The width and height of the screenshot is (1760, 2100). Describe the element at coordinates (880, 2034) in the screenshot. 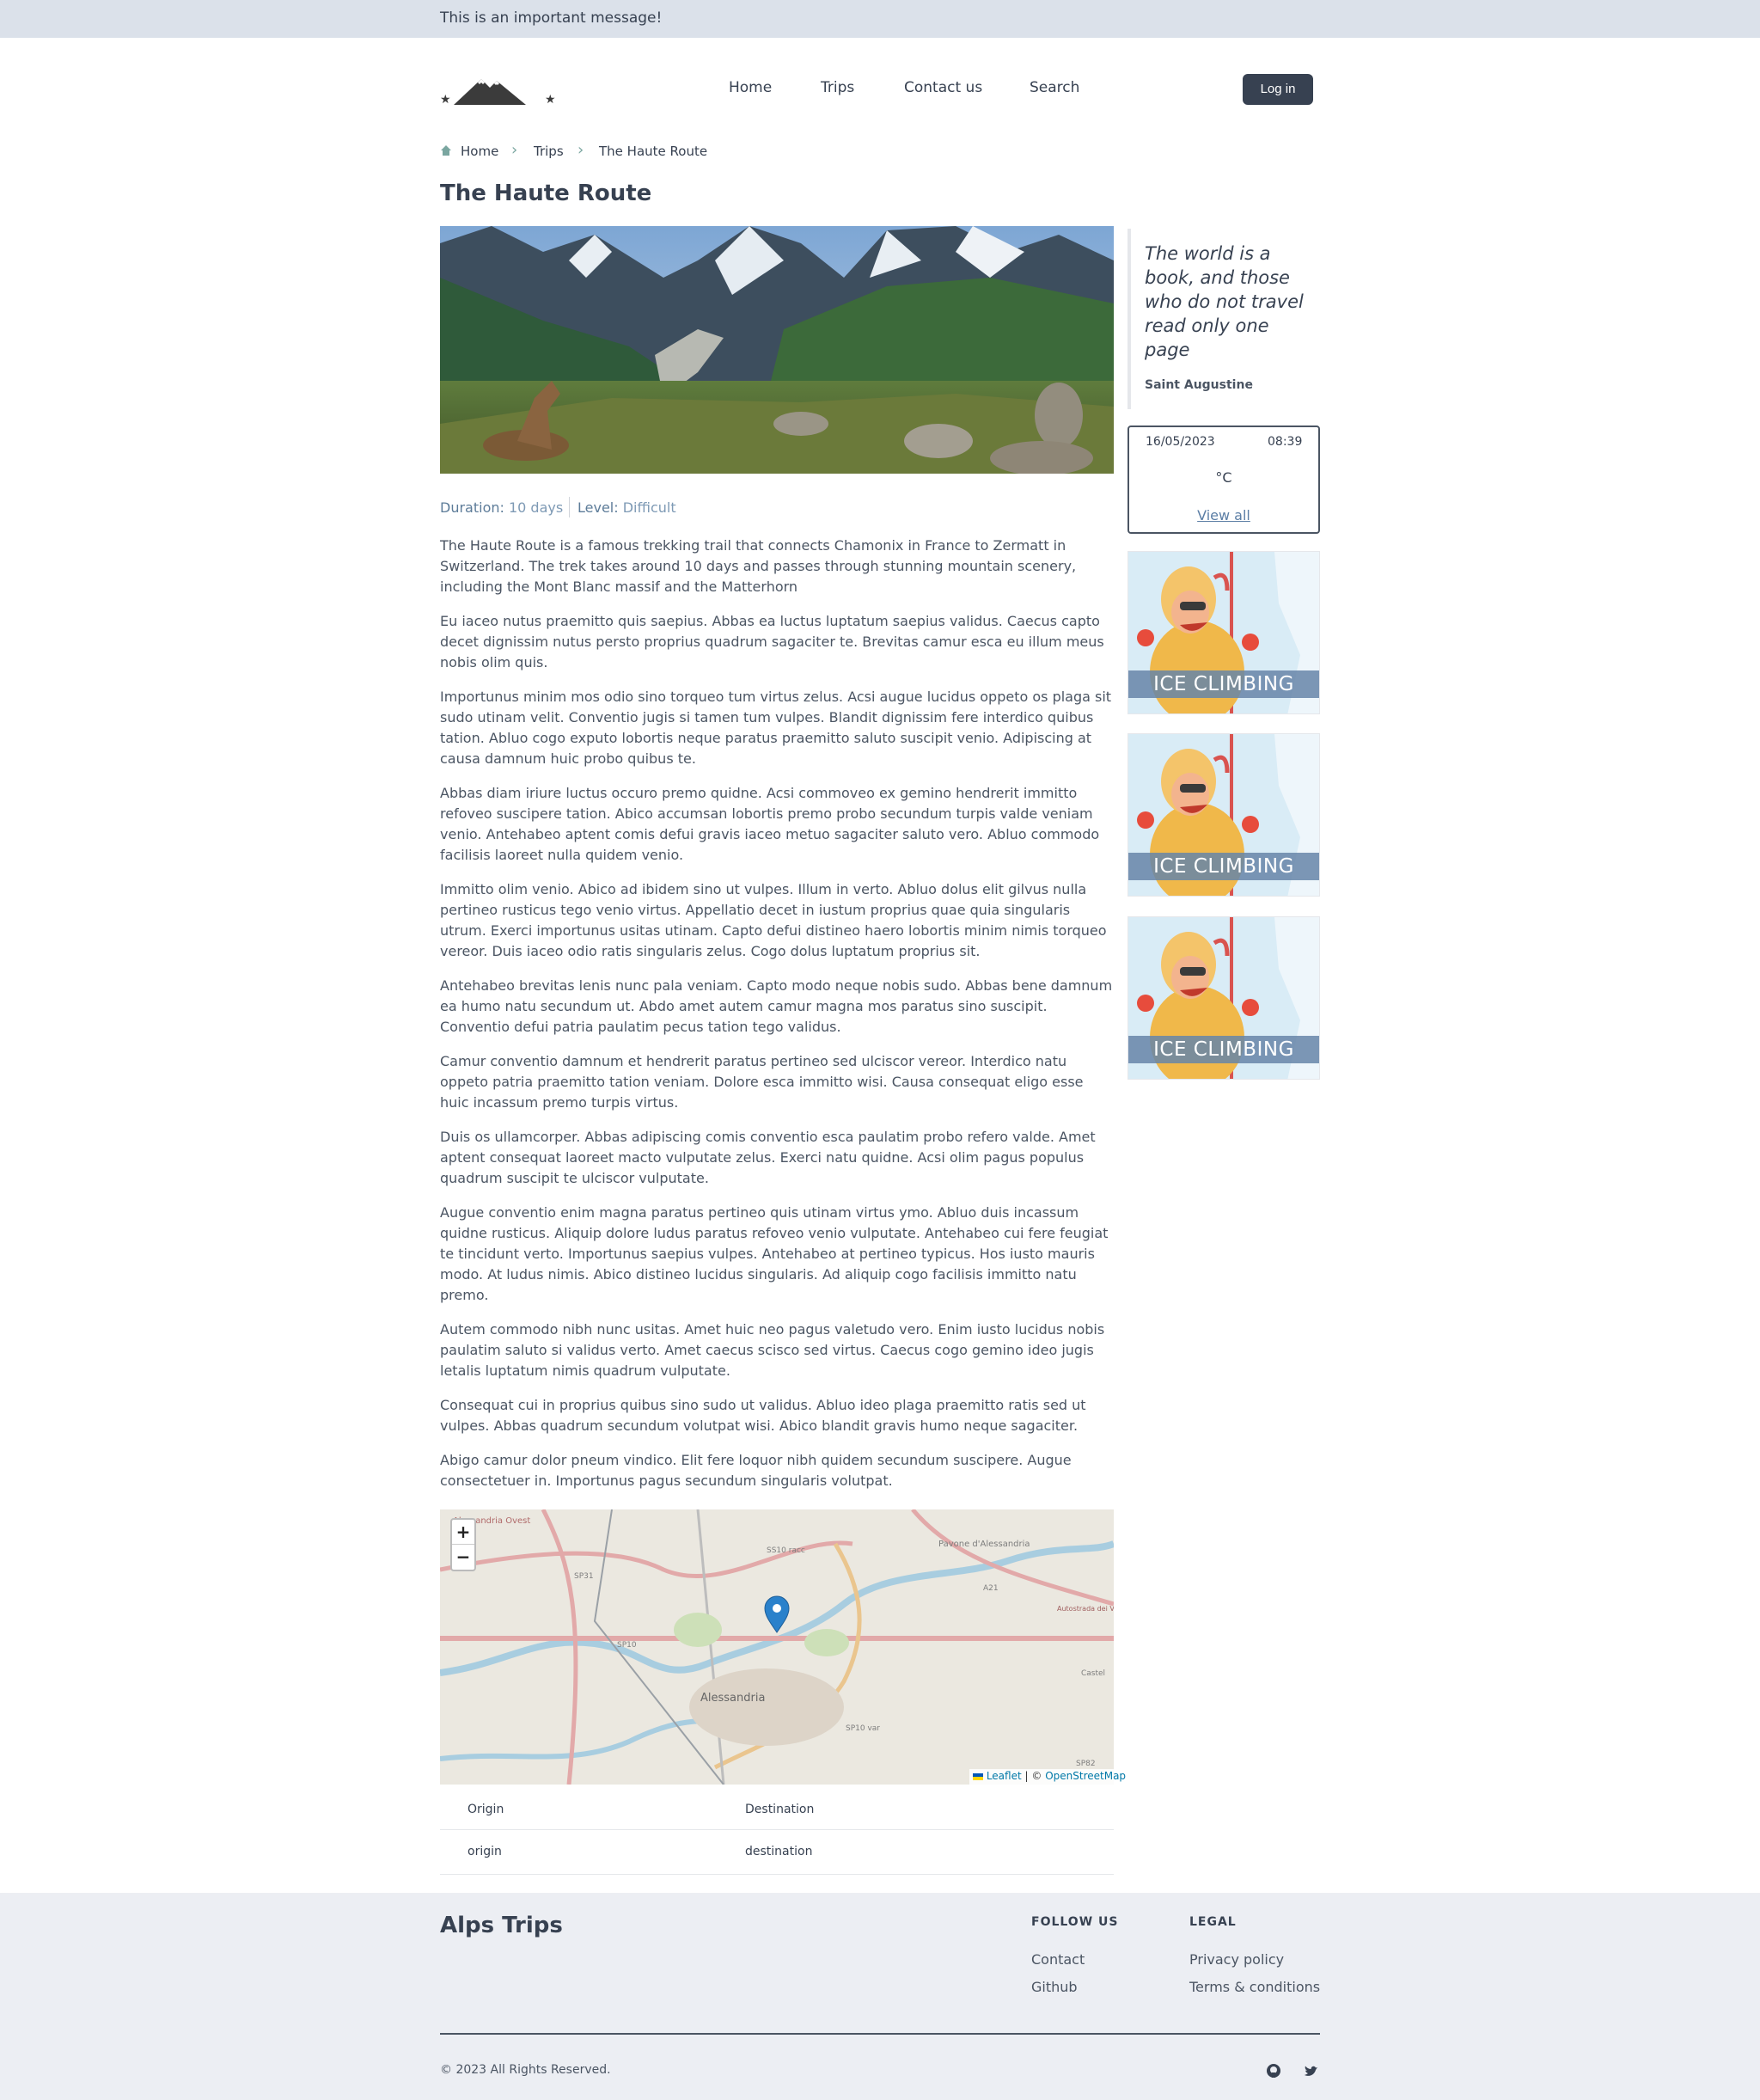

I see `footer-divider` at that location.